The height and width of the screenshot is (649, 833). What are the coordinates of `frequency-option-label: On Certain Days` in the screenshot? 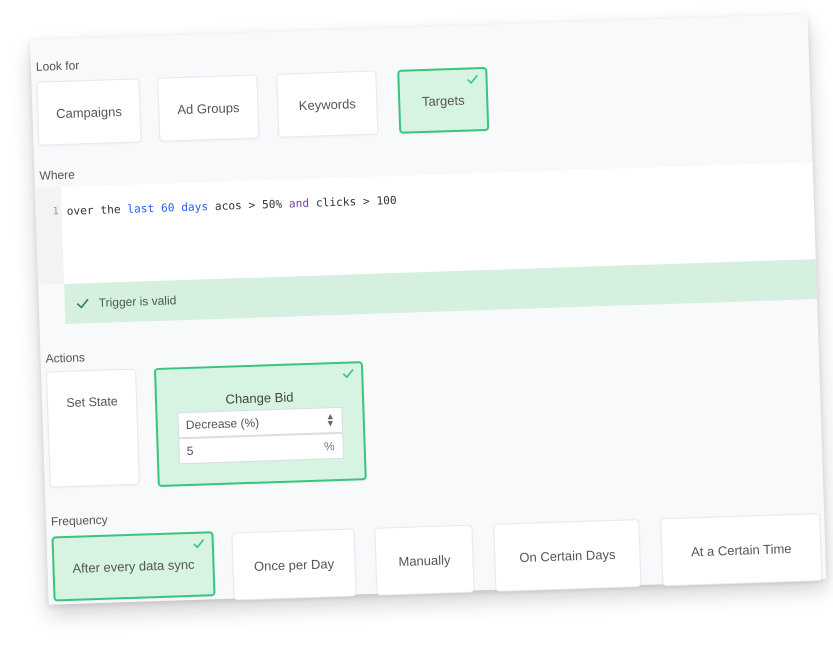 It's located at (567, 555).